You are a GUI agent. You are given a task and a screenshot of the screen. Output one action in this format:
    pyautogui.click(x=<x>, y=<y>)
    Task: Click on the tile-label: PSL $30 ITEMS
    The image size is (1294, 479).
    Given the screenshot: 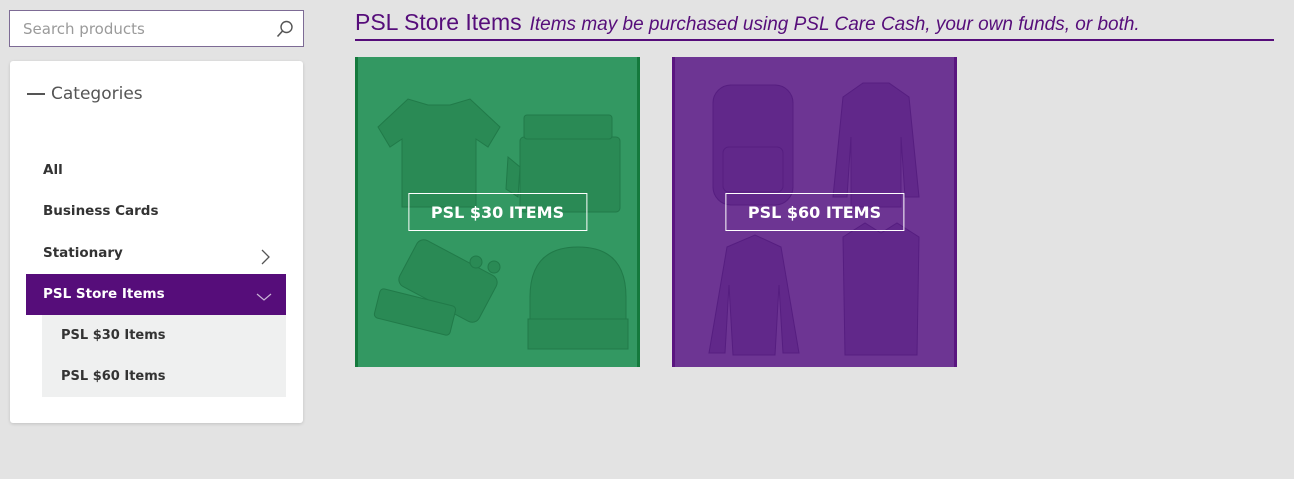 What is the action you would take?
    pyautogui.click(x=497, y=212)
    